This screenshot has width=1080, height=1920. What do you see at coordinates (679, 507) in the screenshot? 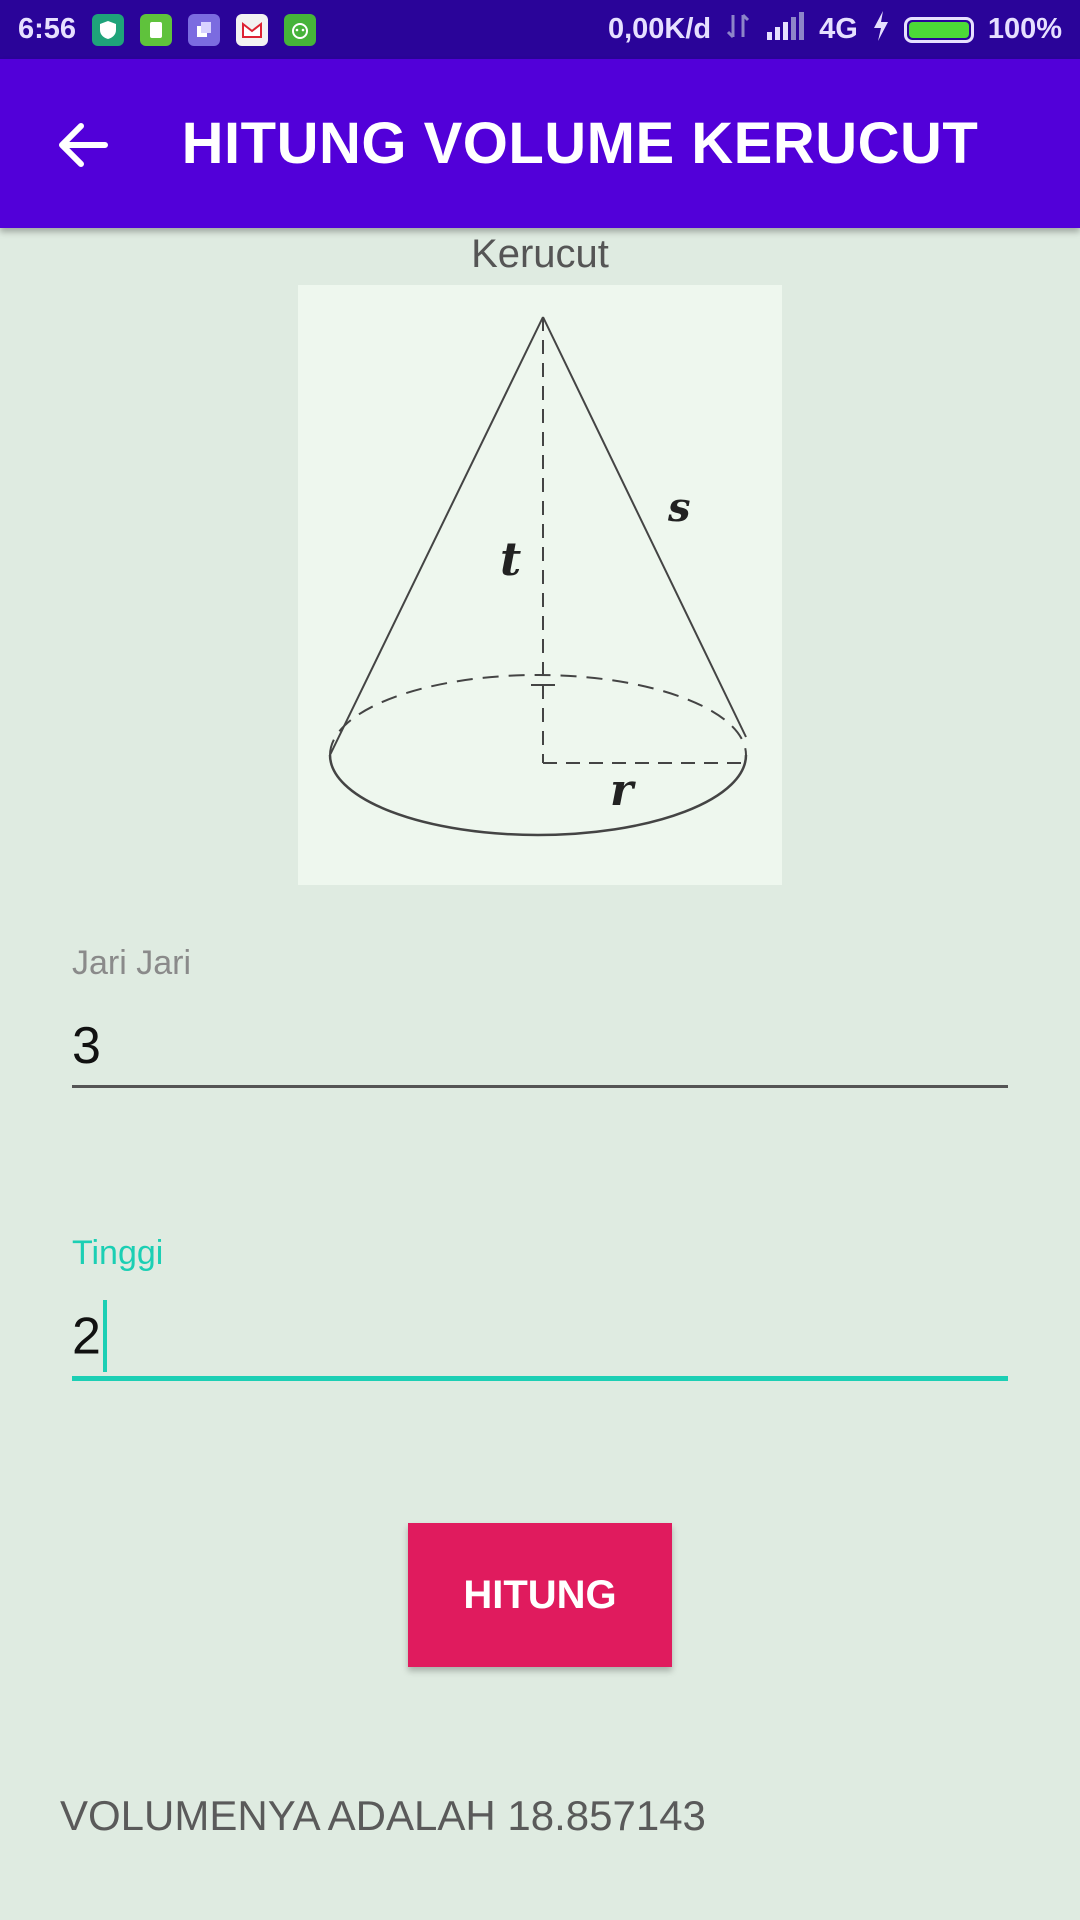
I see `slant-label: s` at bounding box center [679, 507].